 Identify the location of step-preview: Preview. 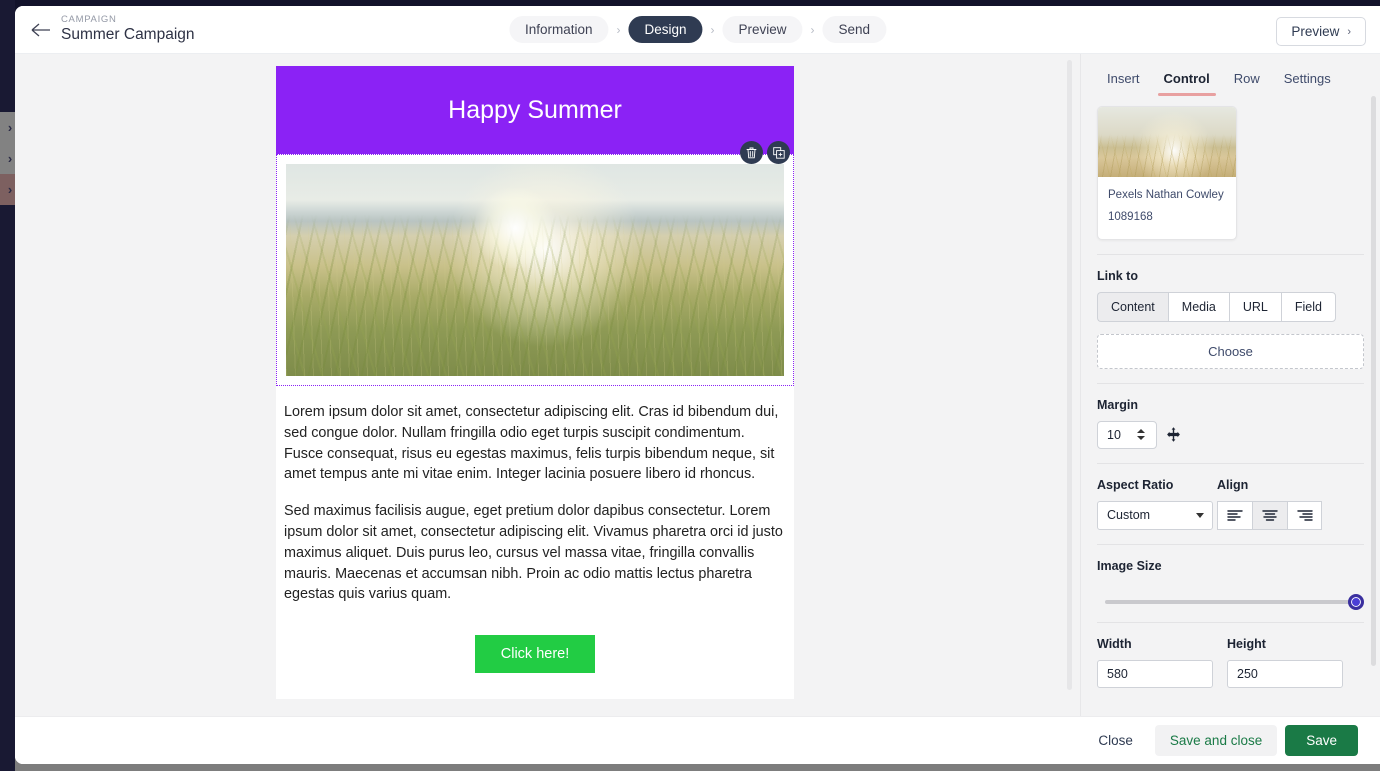
(762, 29).